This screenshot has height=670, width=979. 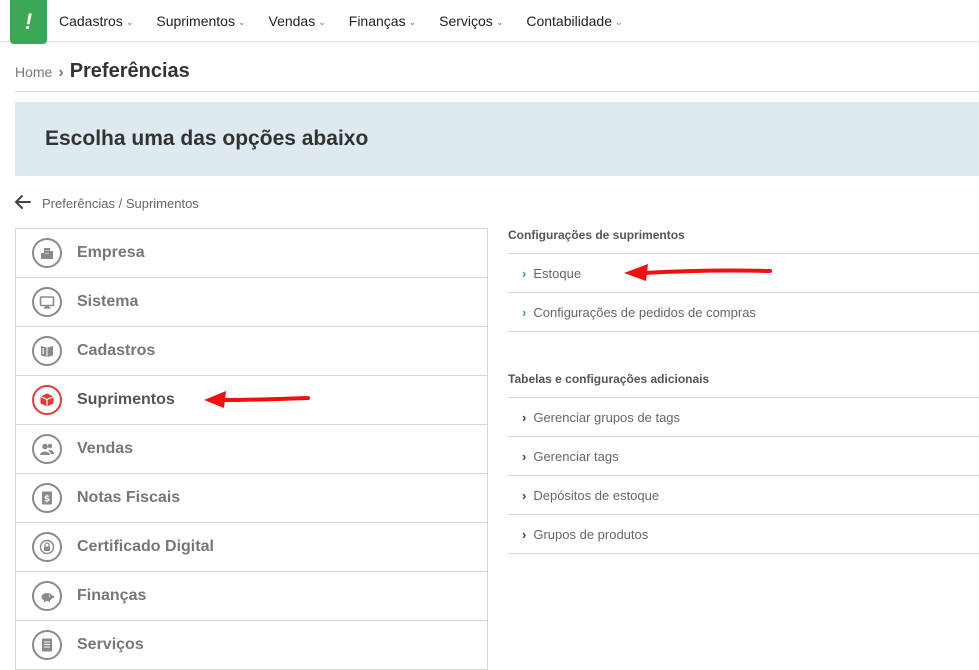 I want to click on menu-item-empresa: Empresa, so click(x=251, y=253).